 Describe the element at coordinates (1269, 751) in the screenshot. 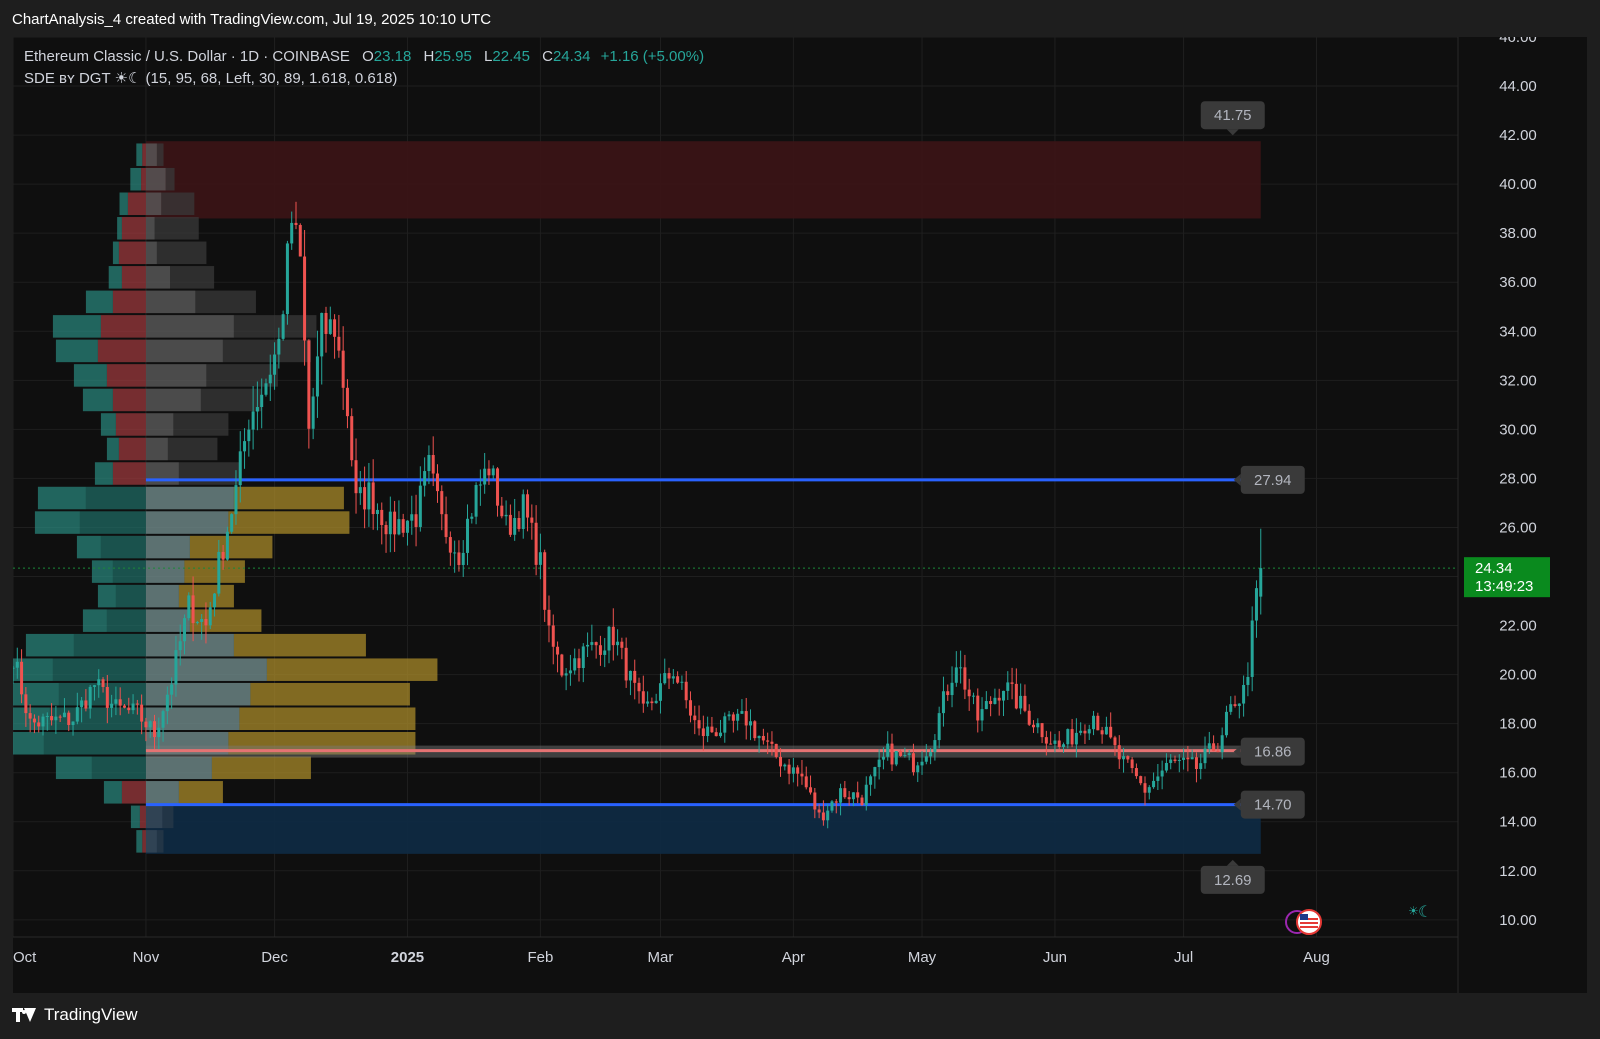

I see `level-badge-16.86: 16.86` at that location.